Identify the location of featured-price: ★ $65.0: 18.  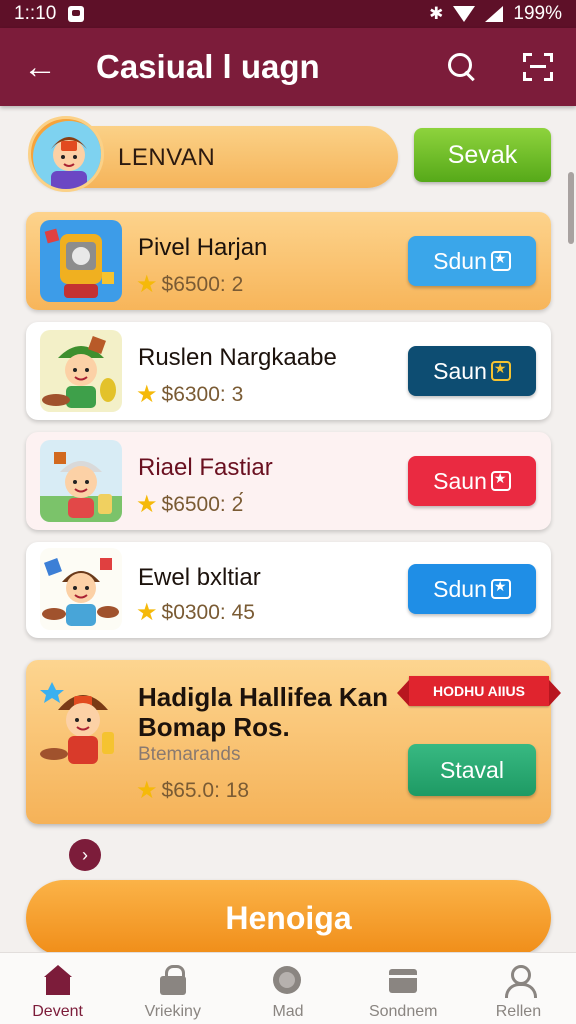
(192, 790).